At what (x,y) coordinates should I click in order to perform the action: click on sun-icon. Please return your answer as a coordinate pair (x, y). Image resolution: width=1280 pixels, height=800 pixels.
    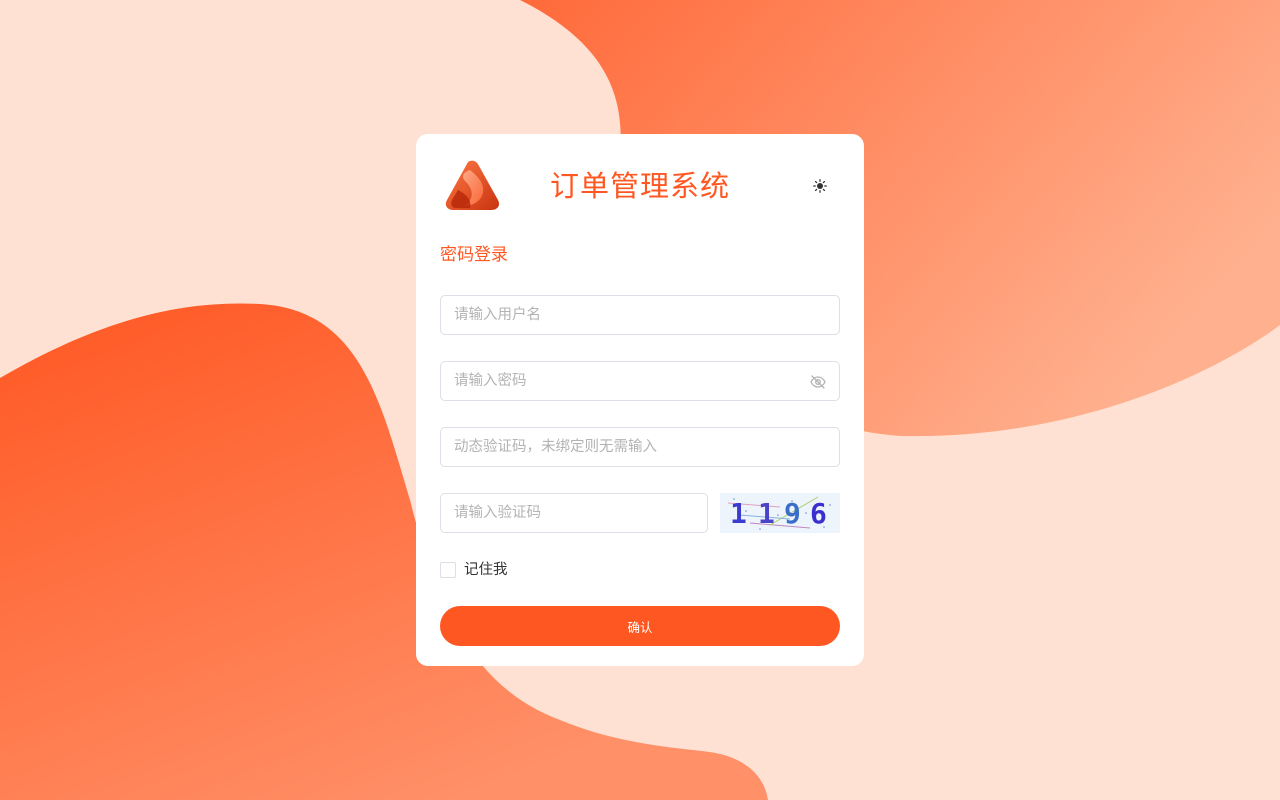
    Looking at the image, I should click on (820, 186).